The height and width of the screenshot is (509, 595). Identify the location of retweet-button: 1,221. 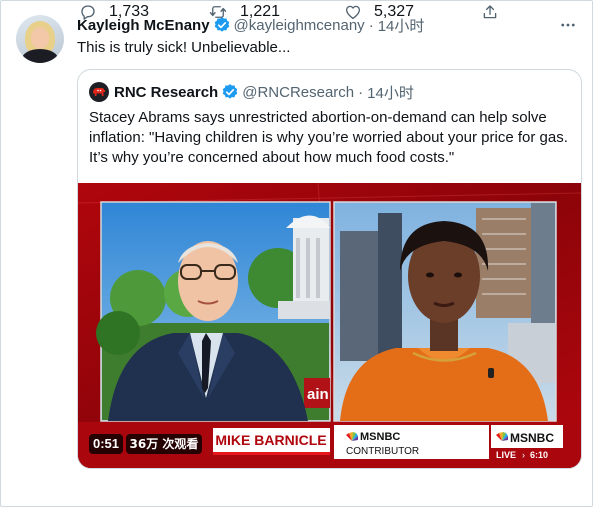
(244, 12).